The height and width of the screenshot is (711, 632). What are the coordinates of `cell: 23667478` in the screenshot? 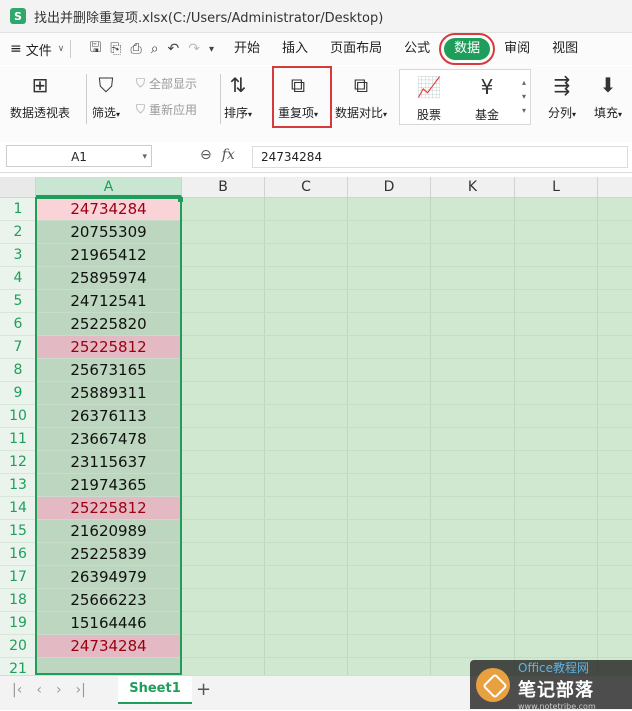 It's located at (108, 439).